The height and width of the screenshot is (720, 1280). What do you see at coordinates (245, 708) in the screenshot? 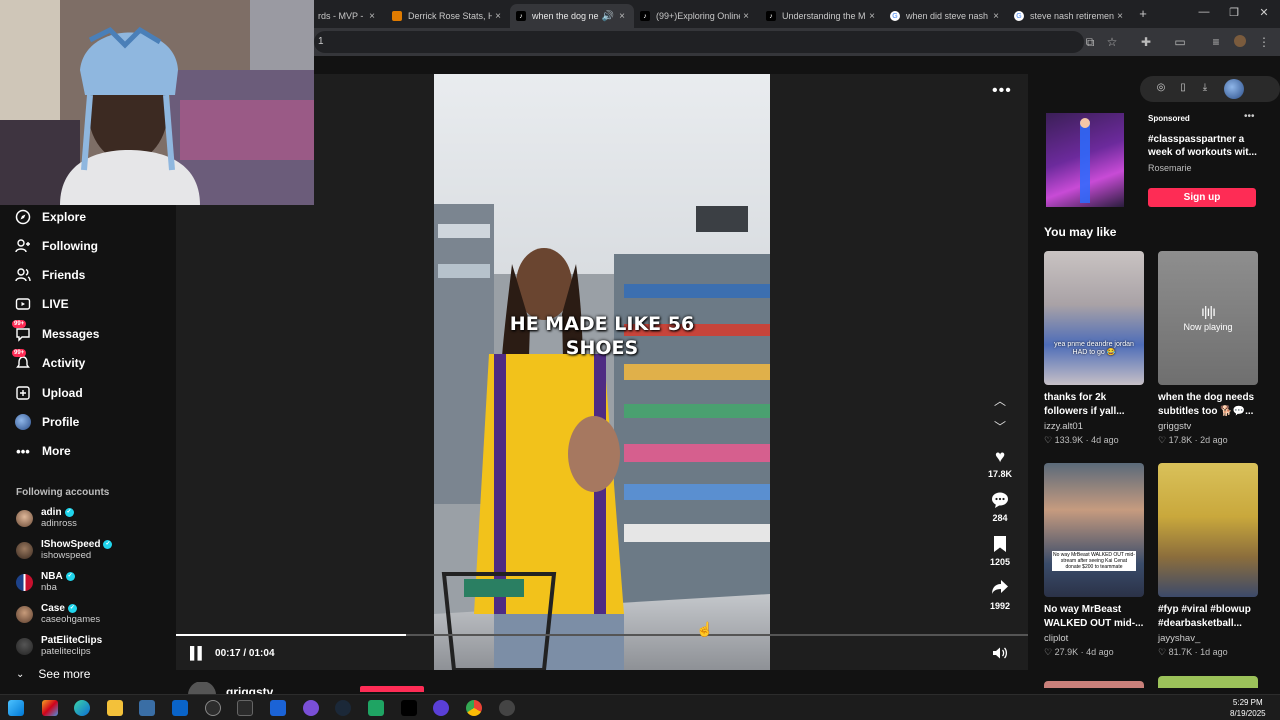
I see `epic-games-icon` at bounding box center [245, 708].